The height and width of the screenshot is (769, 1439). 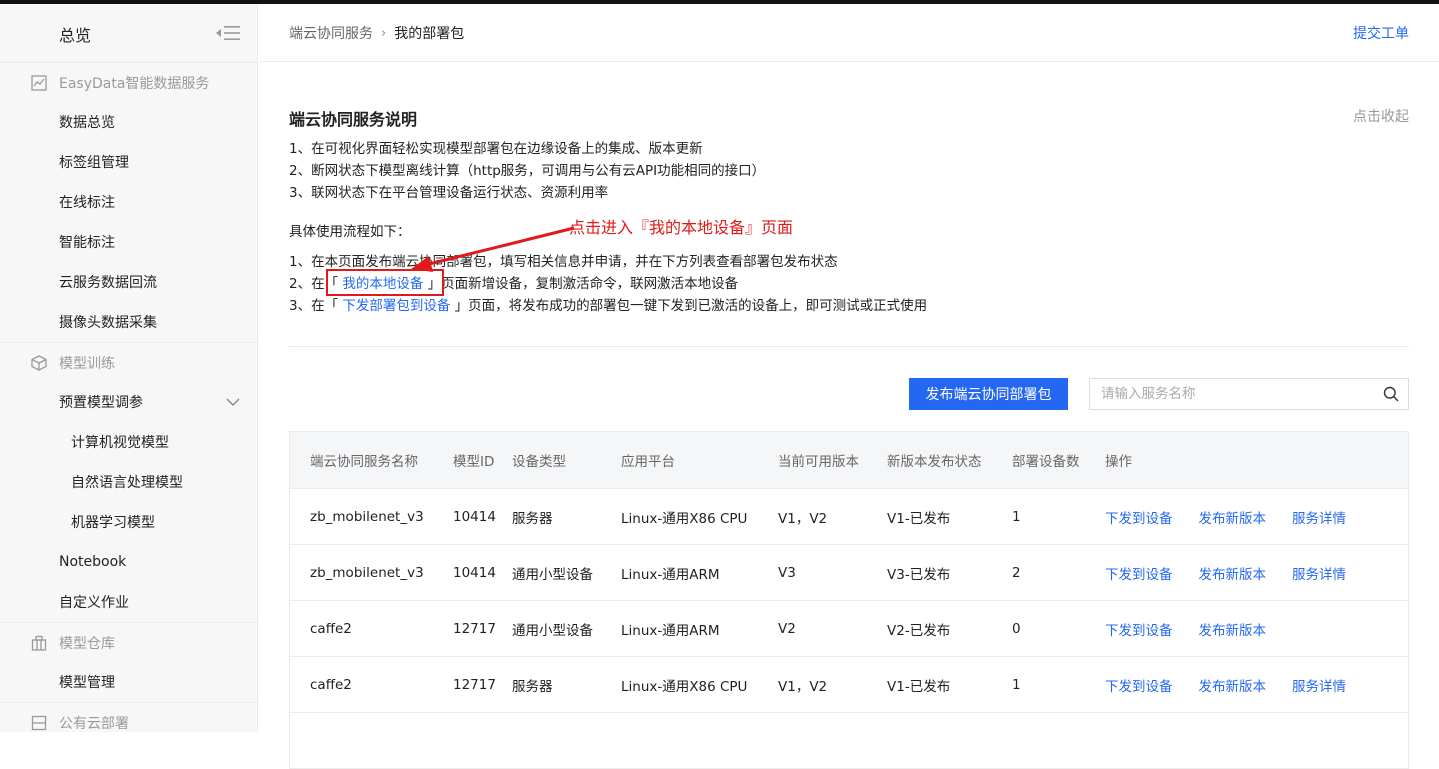 What do you see at coordinates (331, 33) in the screenshot?
I see `breadcrumb-parent: 端云协同服务` at bounding box center [331, 33].